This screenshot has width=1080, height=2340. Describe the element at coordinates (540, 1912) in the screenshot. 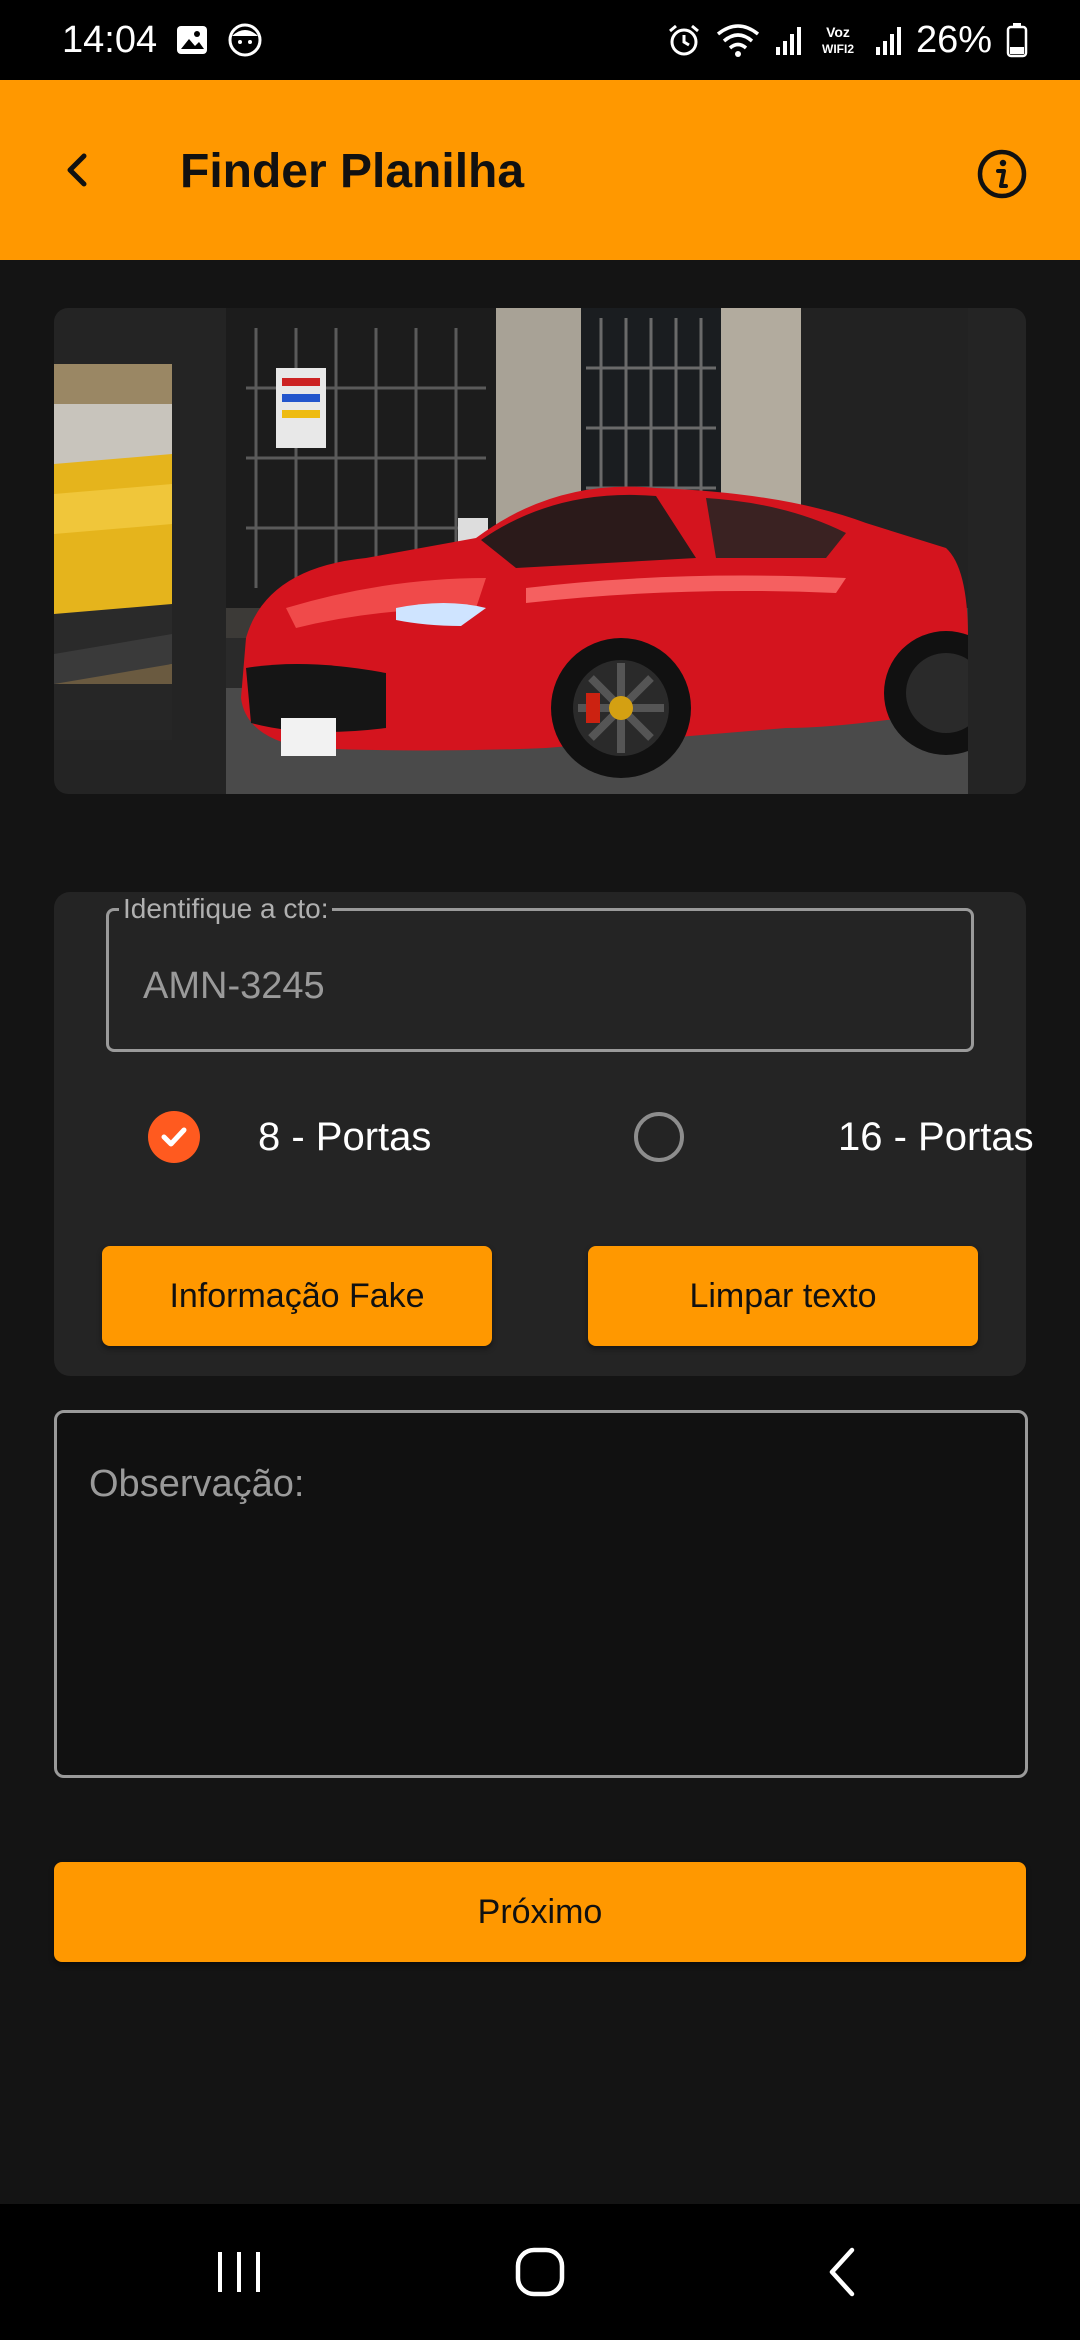

I see `next-button: Próximo` at that location.